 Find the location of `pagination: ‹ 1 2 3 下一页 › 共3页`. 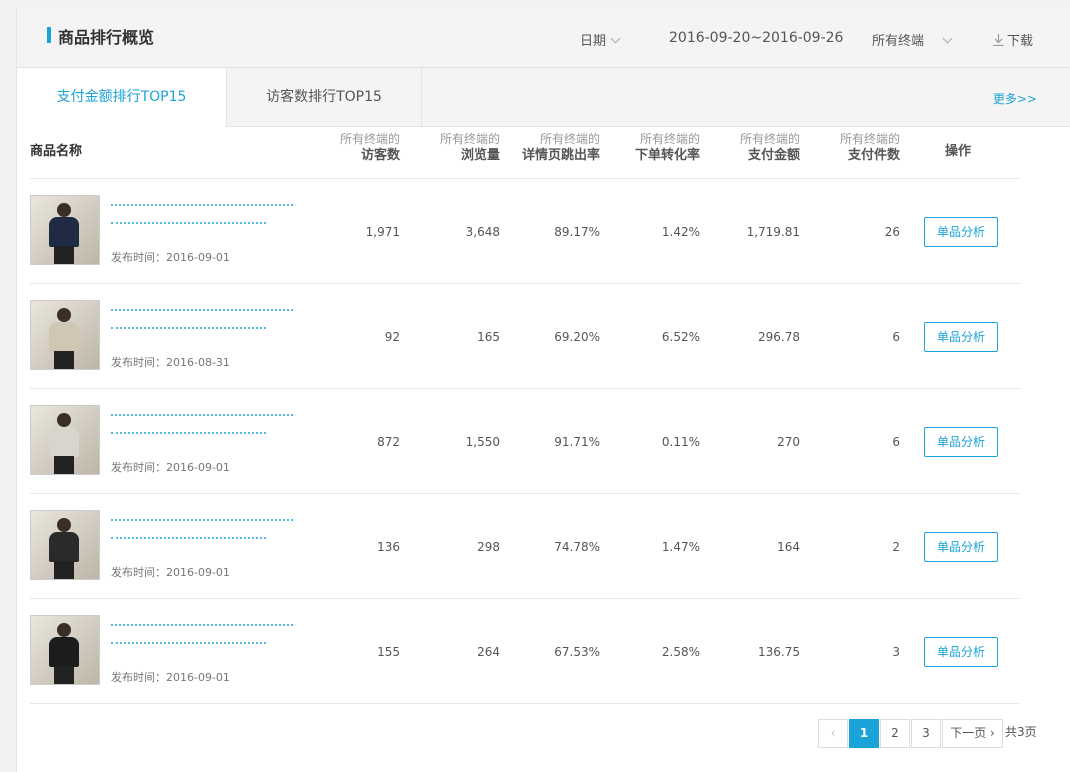

pagination: ‹ 1 2 3 下一页 › 共3页 is located at coordinates (535, 733).